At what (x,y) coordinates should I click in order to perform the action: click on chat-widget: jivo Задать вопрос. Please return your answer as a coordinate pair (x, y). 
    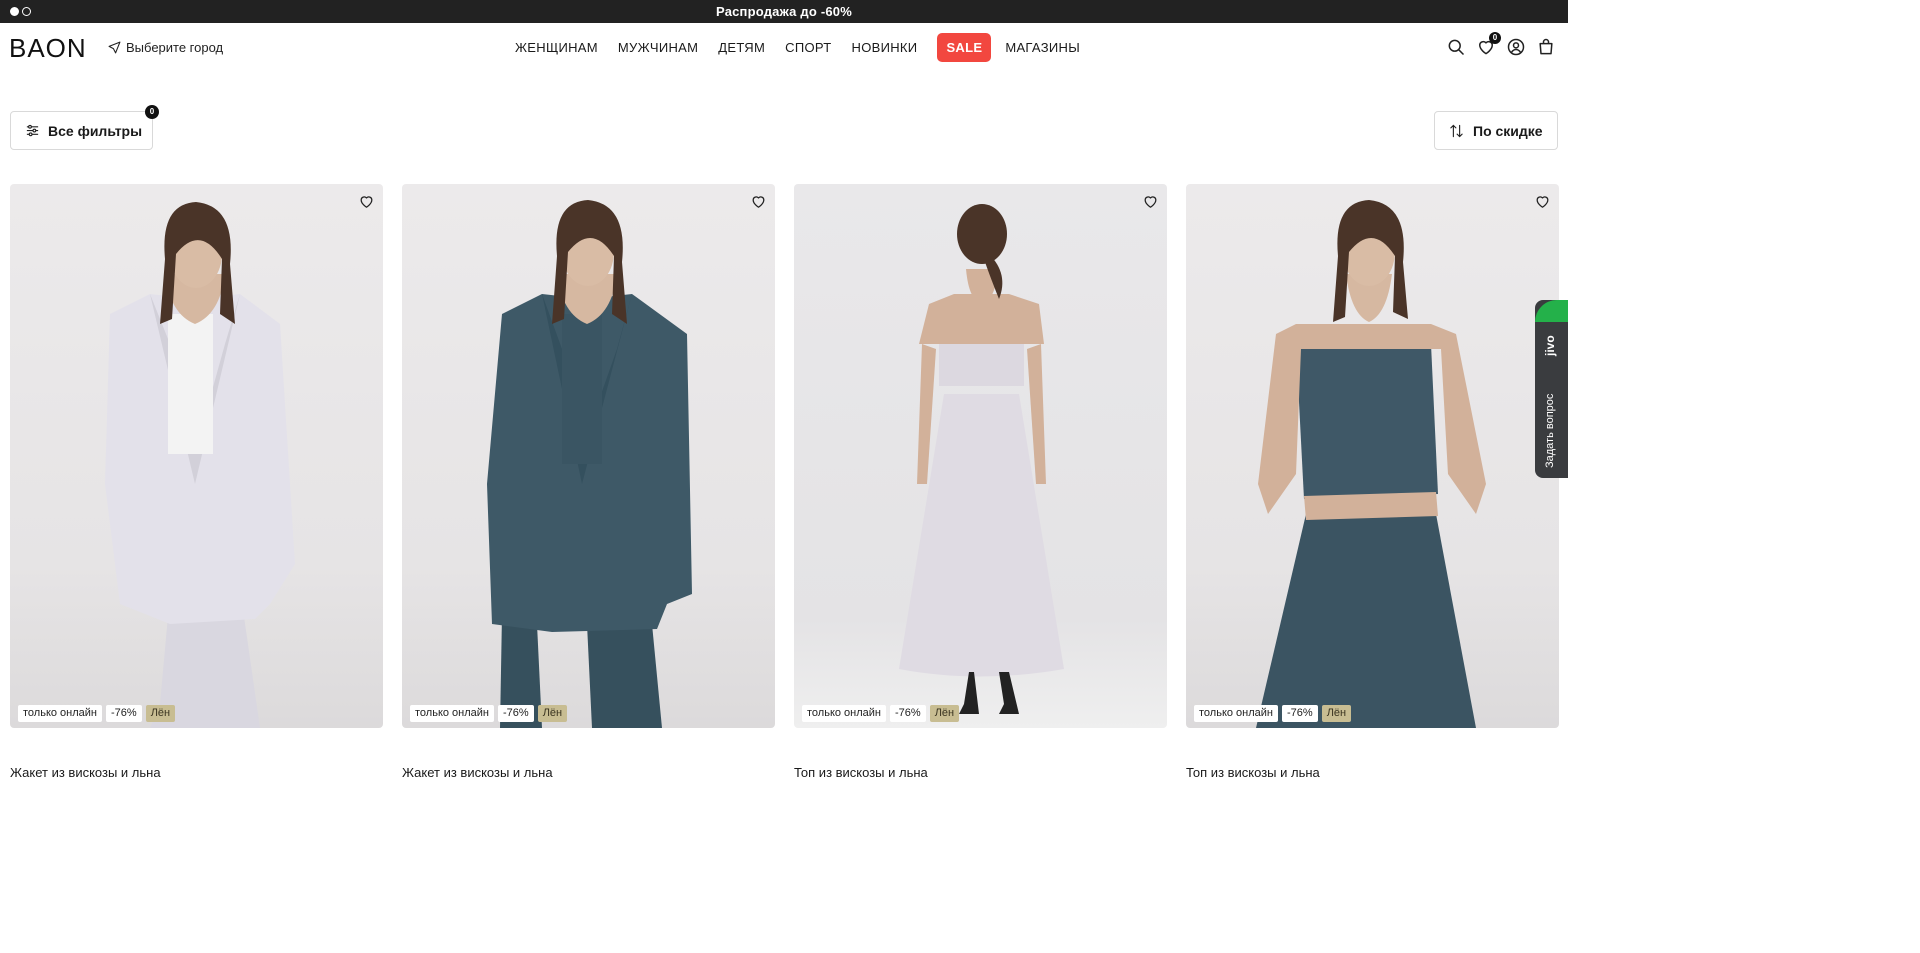
    Looking at the image, I should click on (1551, 389).